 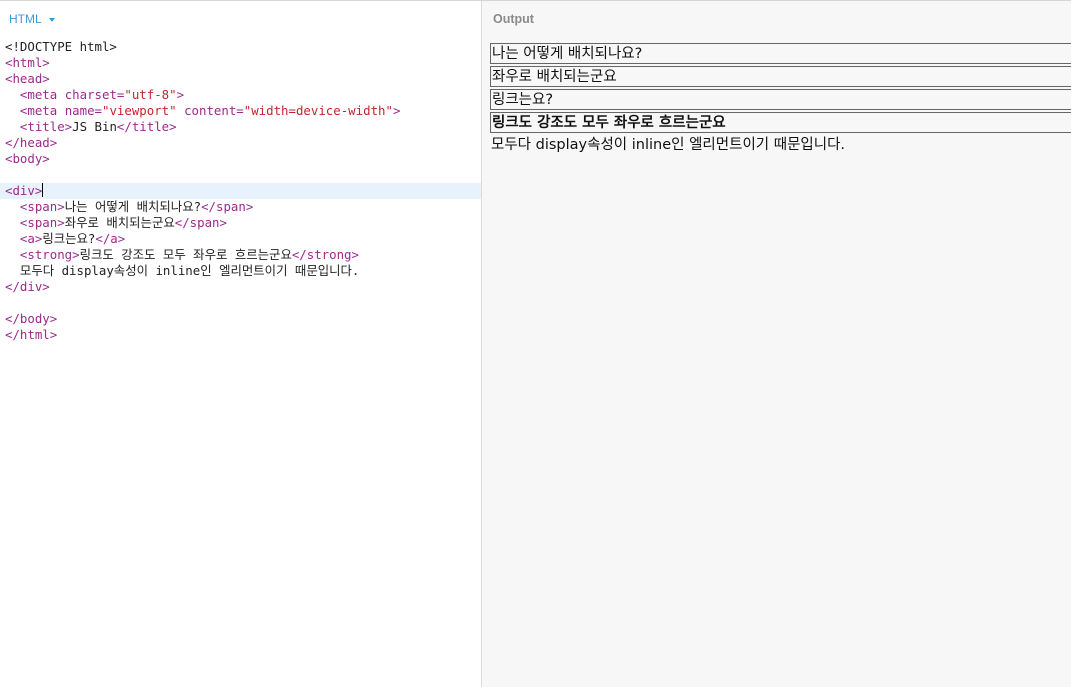 I want to click on output-header: Output, so click(x=776, y=19).